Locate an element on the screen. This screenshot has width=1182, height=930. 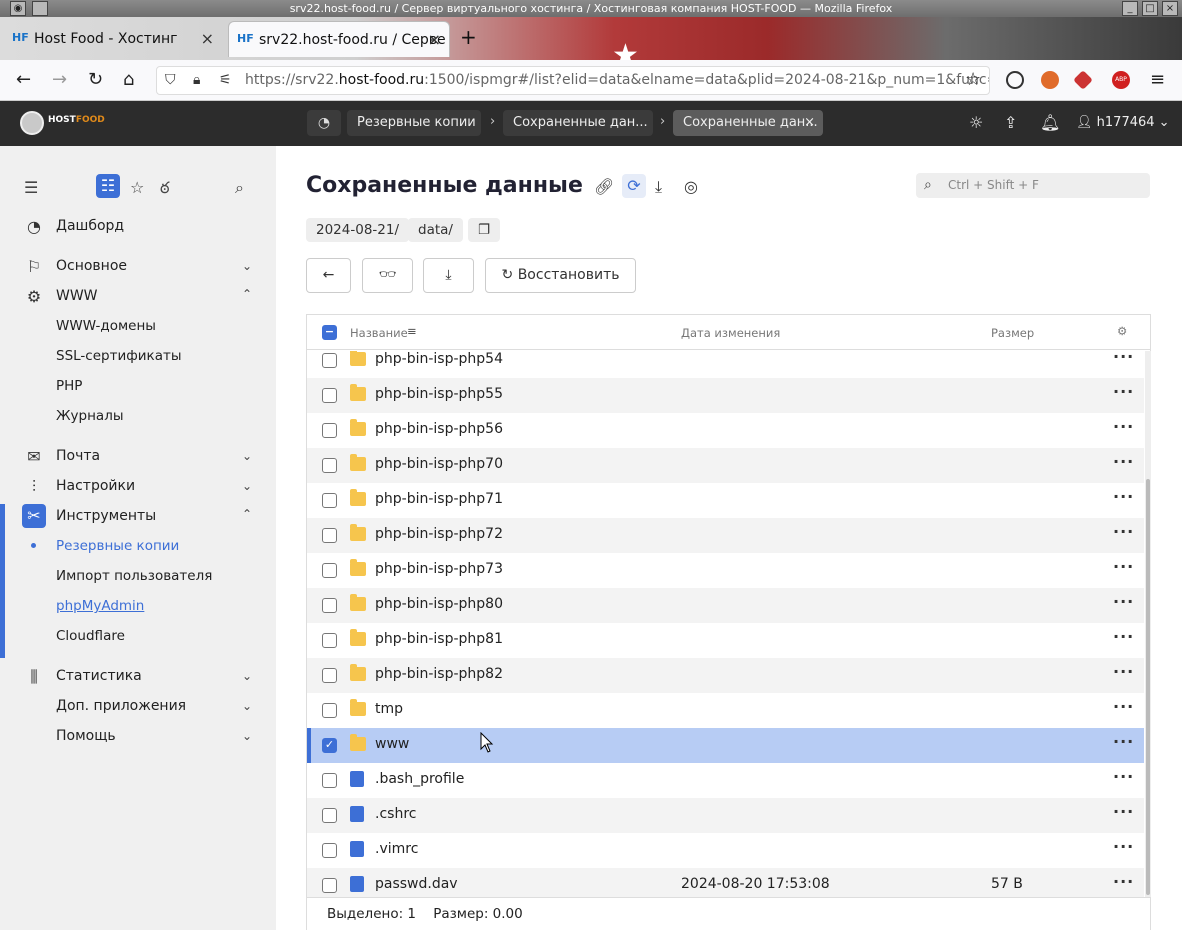
breadcrumb-backups: Резервные копии is located at coordinates (414, 123).